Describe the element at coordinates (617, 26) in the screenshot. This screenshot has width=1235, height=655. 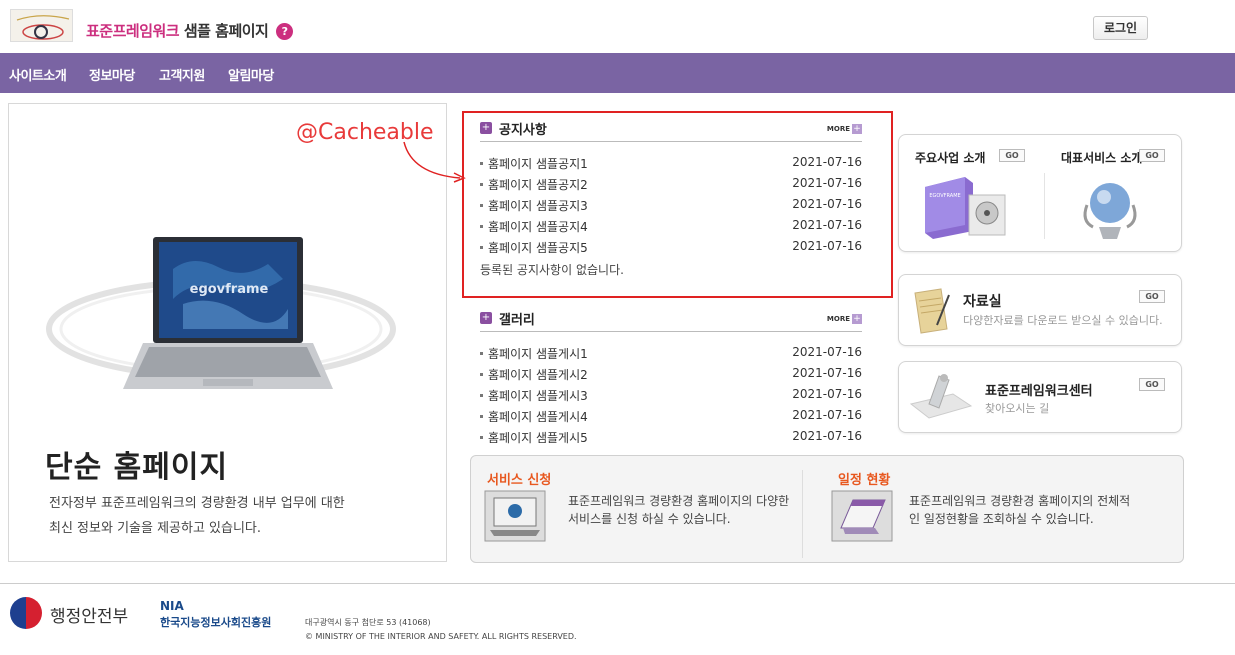
I see `header: 표준프레임워크 샘플 홈페이지 ? 로그인` at that location.